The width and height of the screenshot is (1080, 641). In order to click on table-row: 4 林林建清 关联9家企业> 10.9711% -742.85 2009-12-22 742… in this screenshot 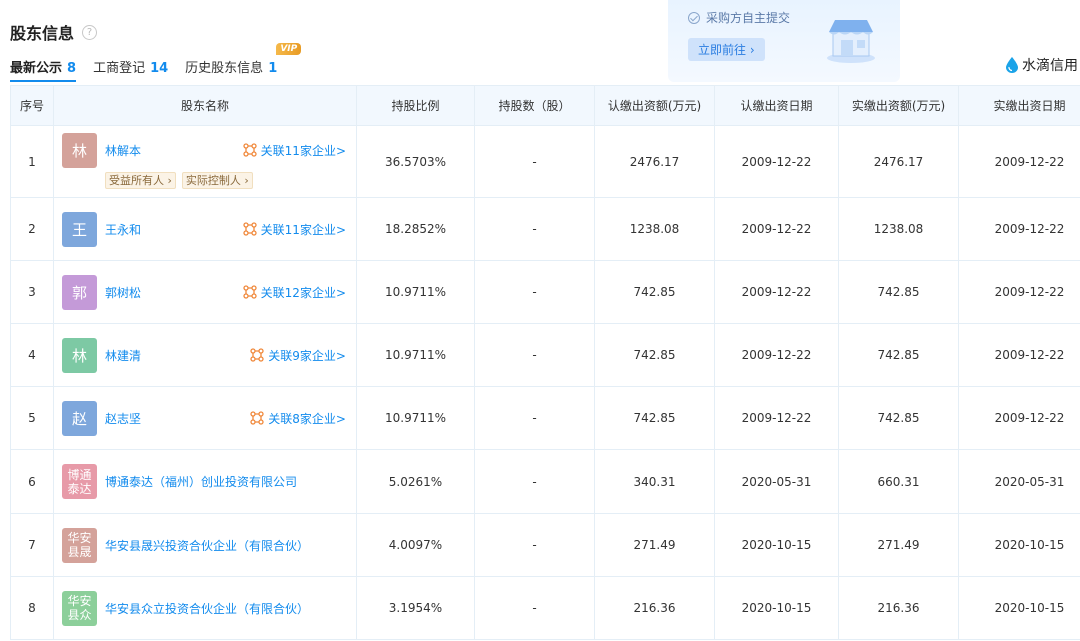, I will do `click(545, 355)`.